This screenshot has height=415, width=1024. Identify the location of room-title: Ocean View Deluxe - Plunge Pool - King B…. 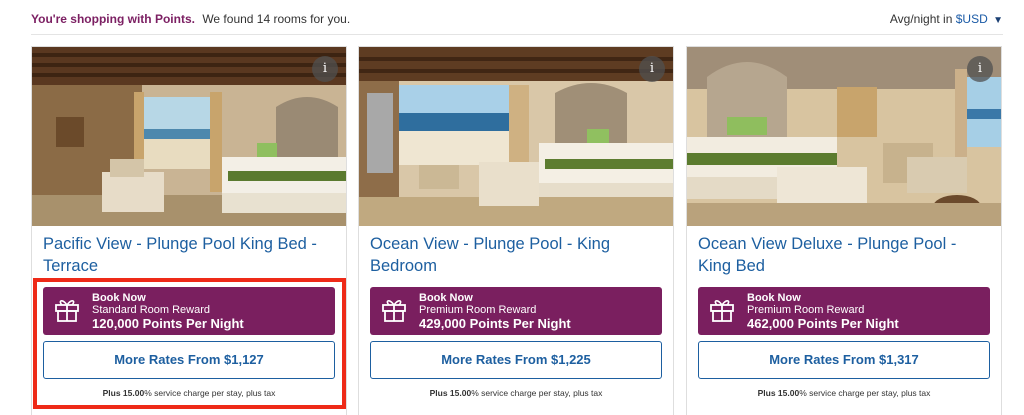
(845, 255).